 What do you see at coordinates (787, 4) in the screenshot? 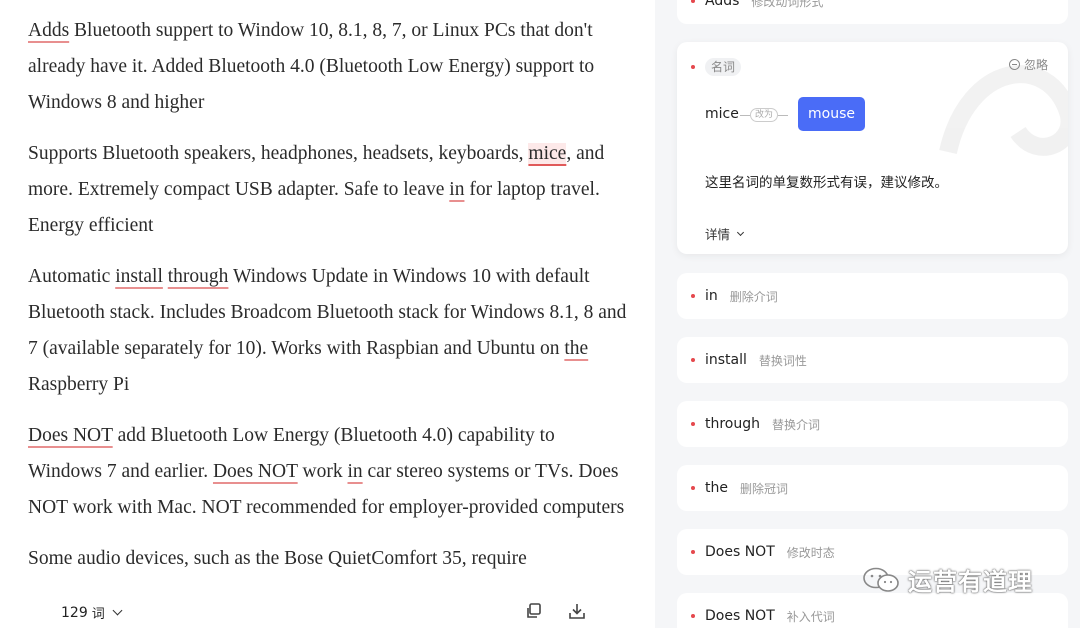
I see `suggestion-hint: 修改动词形式` at bounding box center [787, 4].